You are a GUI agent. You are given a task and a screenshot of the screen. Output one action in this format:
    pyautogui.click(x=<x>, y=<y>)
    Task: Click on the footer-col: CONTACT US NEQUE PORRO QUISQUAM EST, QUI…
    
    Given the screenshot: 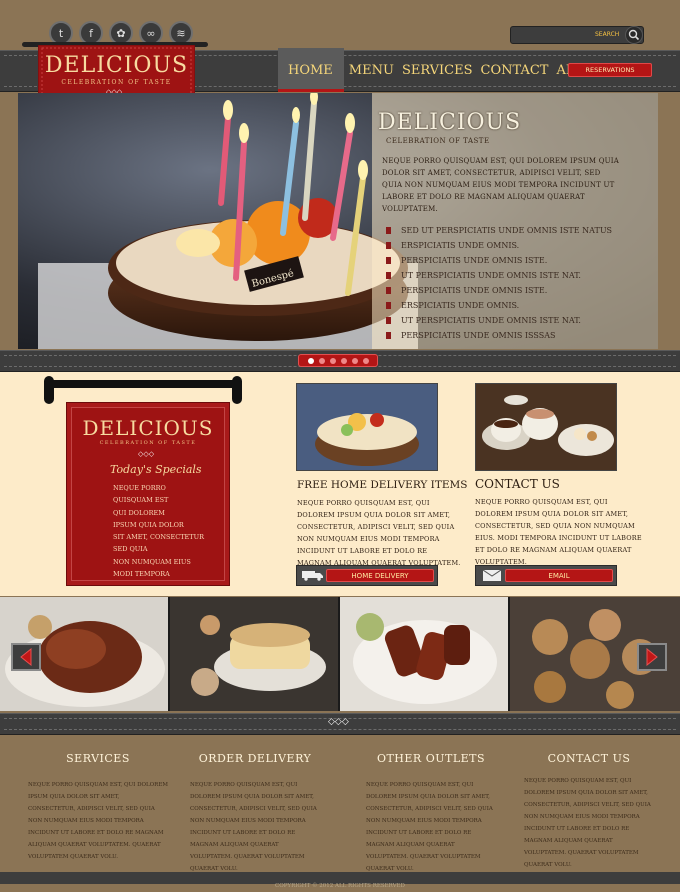 What is the action you would take?
    pyautogui.click(x=589, y=811)
    